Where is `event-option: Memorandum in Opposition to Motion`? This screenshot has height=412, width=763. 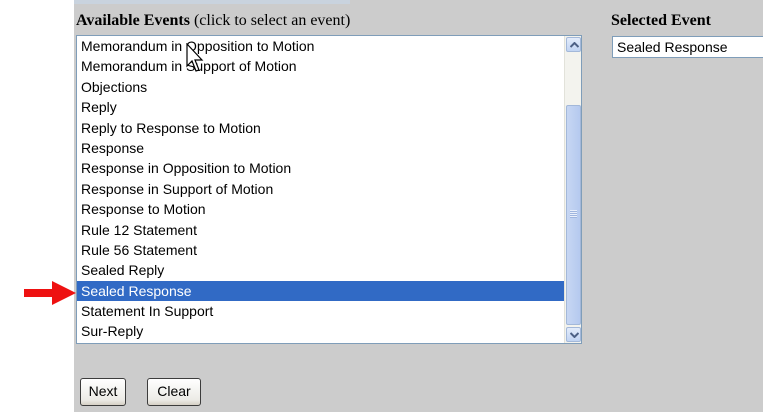 event-option: Memorandum in Opposition to Motion is located at coordinates (321, 46).